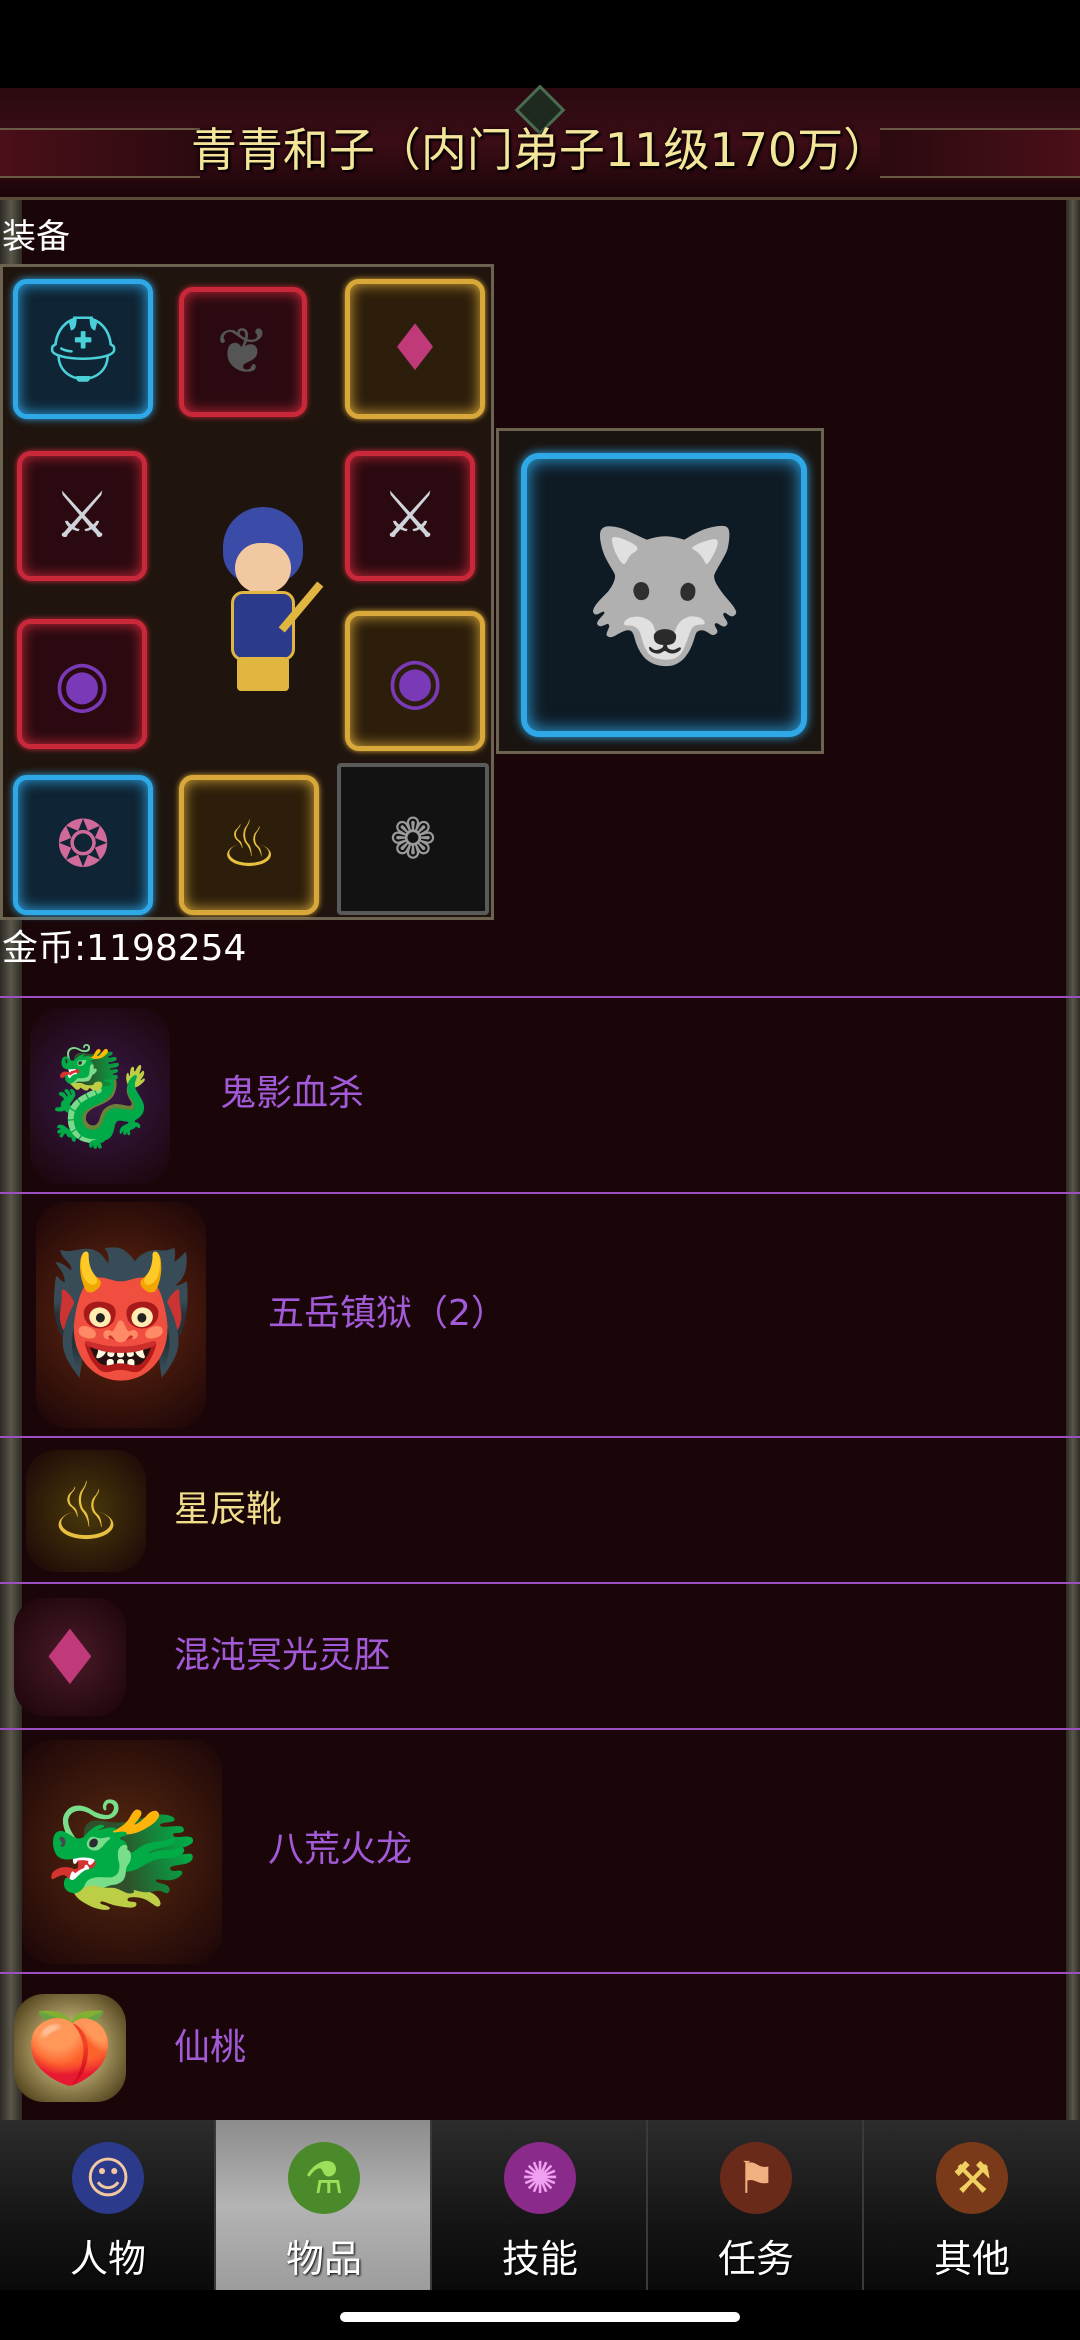 The width and height of the screenshot is (1080, 2340). Describe the element at coordinates (540, 150) in the screenshot. I see `page-title: 青青和子（内门弟子11级170万）` at that location.